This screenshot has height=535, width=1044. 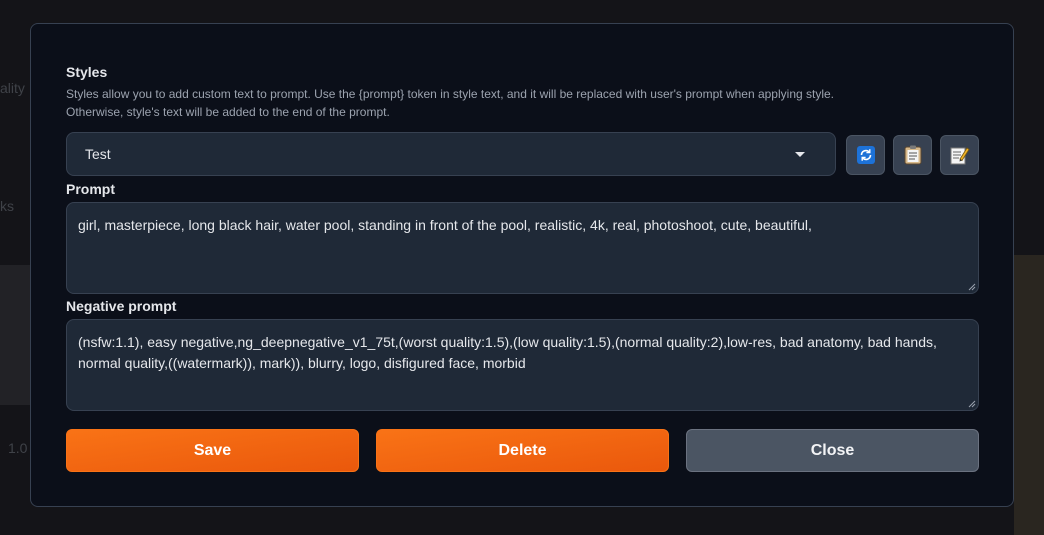 What do you see at coordinates (800, 154) in the screenshot?
I see `chevron-down-icon` at bounding box center [800, 154].